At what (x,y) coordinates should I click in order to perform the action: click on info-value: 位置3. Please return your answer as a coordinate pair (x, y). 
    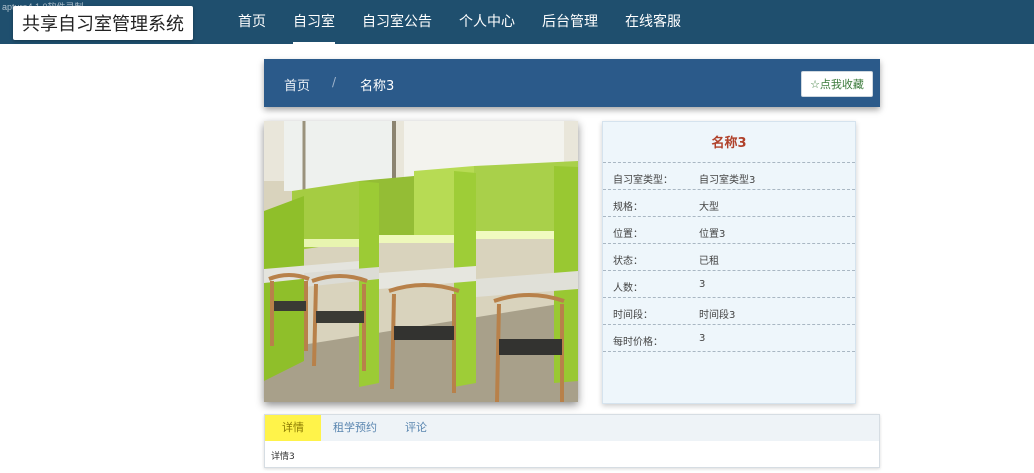
    Looking at the image, I should click on (712, 234).